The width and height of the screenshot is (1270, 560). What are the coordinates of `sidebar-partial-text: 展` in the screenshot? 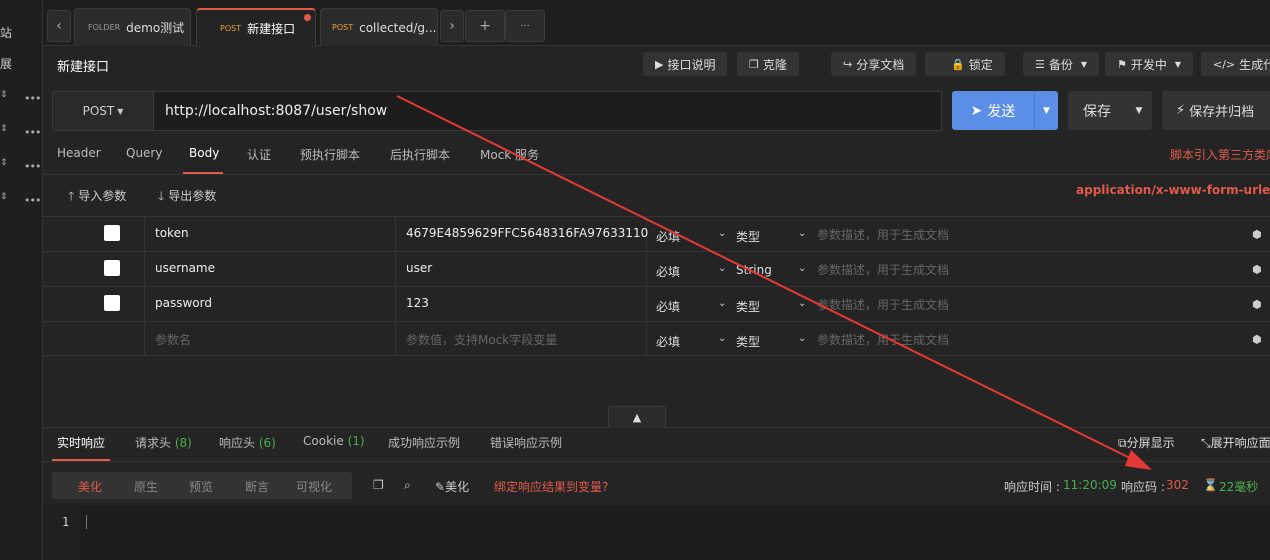 It's located at (6, 63).